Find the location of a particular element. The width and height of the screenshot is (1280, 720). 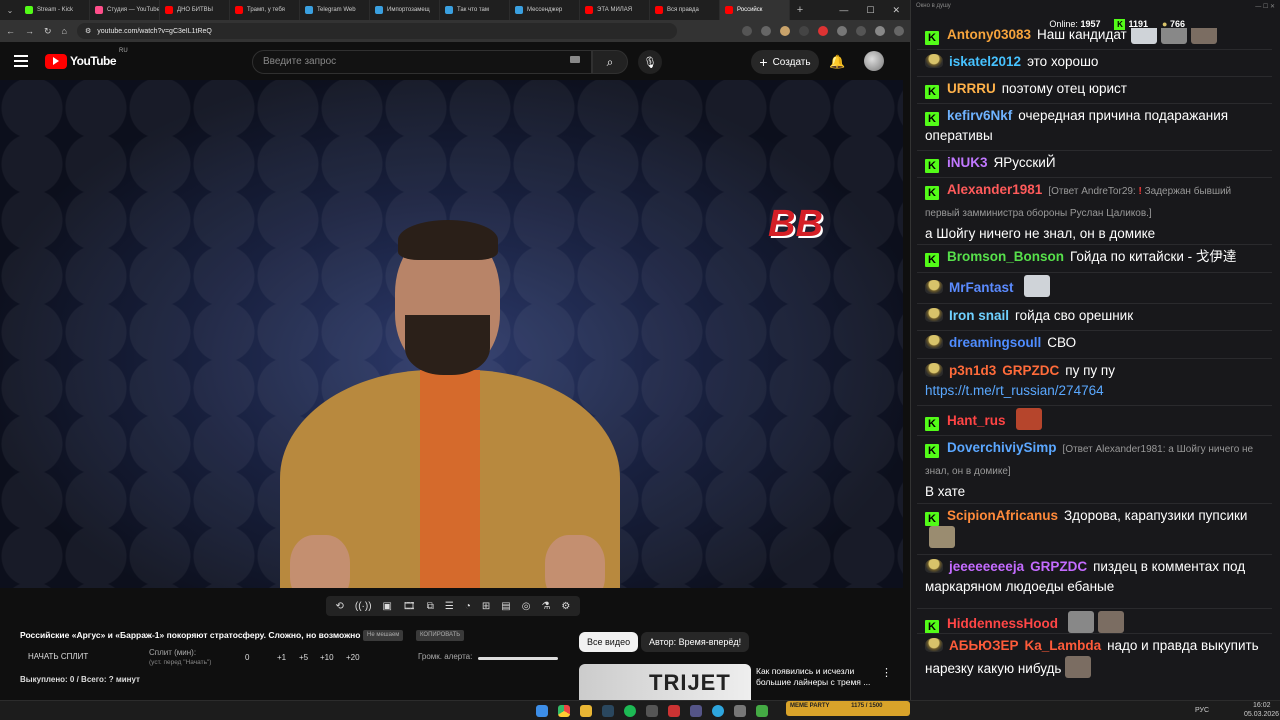

chat-username: iNUK3 is located at coordinates (967, 162).